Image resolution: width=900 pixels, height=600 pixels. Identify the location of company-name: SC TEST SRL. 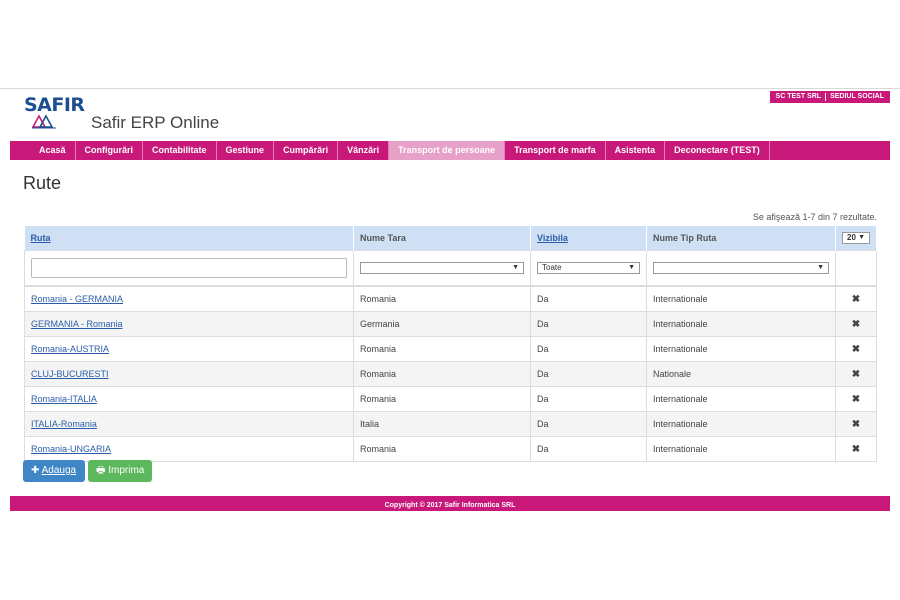
(799, 96).